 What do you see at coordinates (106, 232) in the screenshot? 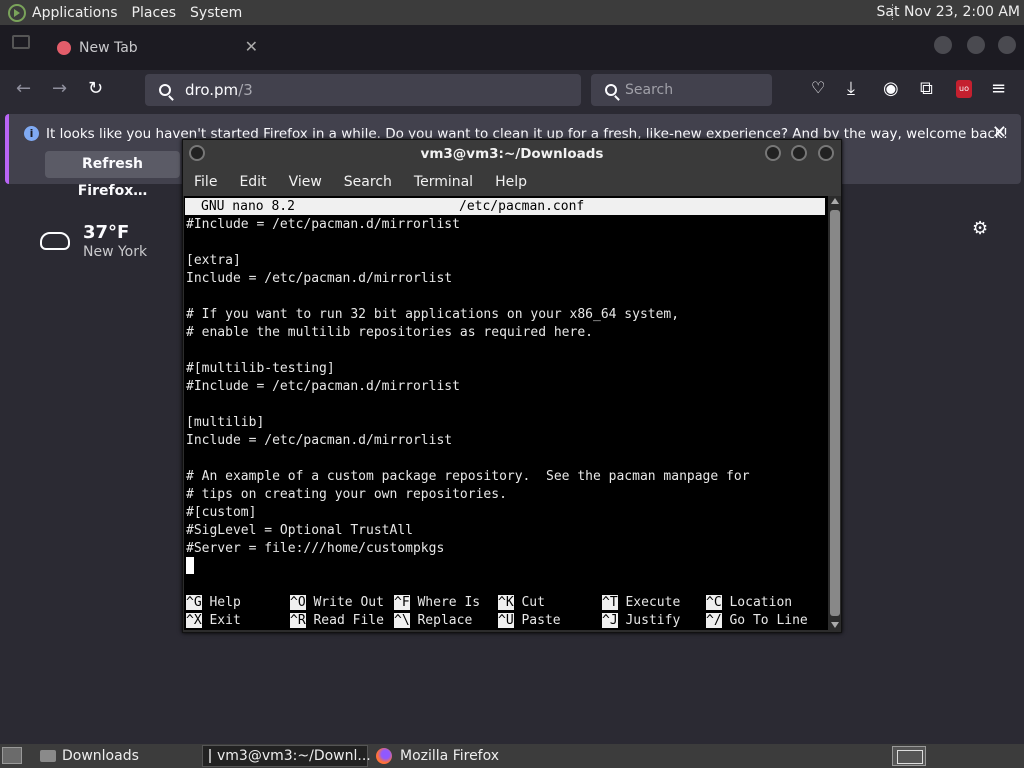
I see `temperature: 37°F` at bounding box center [106, 232].